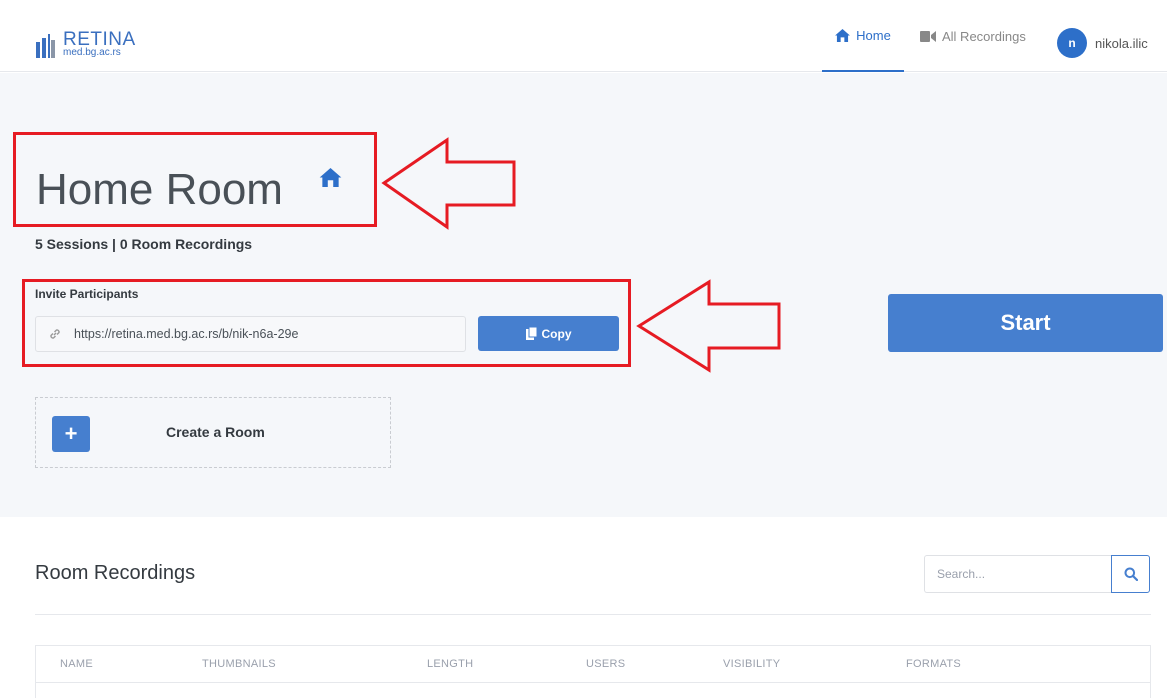  I want to click on avatar: n, so click(1072, 43).